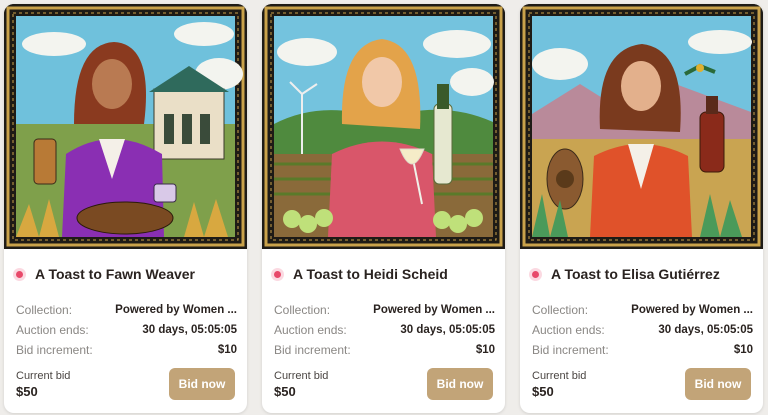 The image size is (768, 415). What do you see at coordinates (370, 274) in the screenshot?
I see `card-title: A Toast to Heidi Scheid` at bounding box center [370, 274].